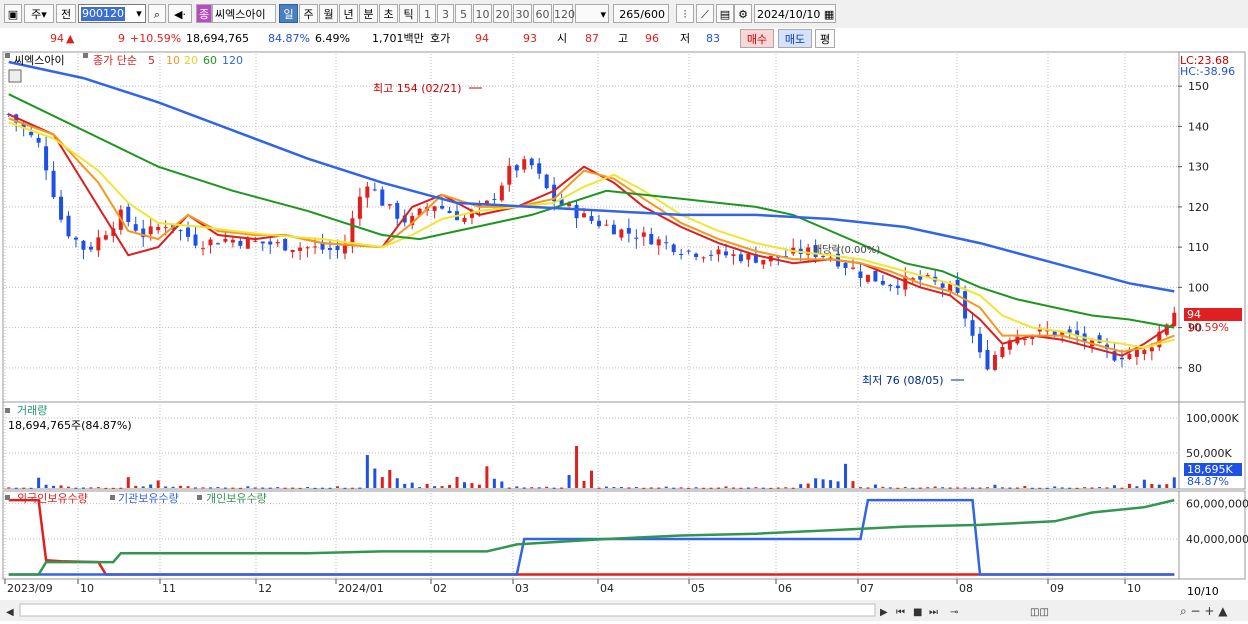  What do you see at coordinates (1039, 612) in the screenshot?
I see `tool-icon: ◫◫` at bounding box center [1039, 612].